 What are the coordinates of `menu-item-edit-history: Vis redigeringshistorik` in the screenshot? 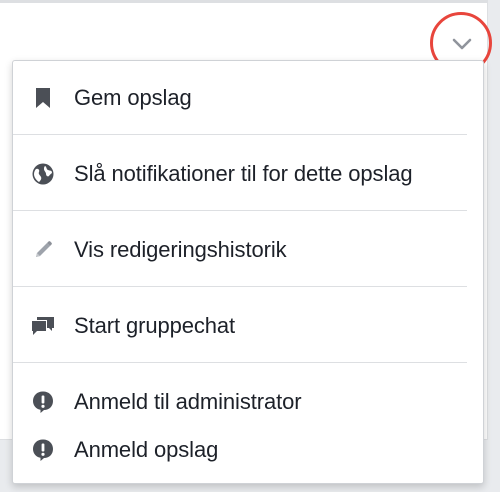 It's located at (248, 250).